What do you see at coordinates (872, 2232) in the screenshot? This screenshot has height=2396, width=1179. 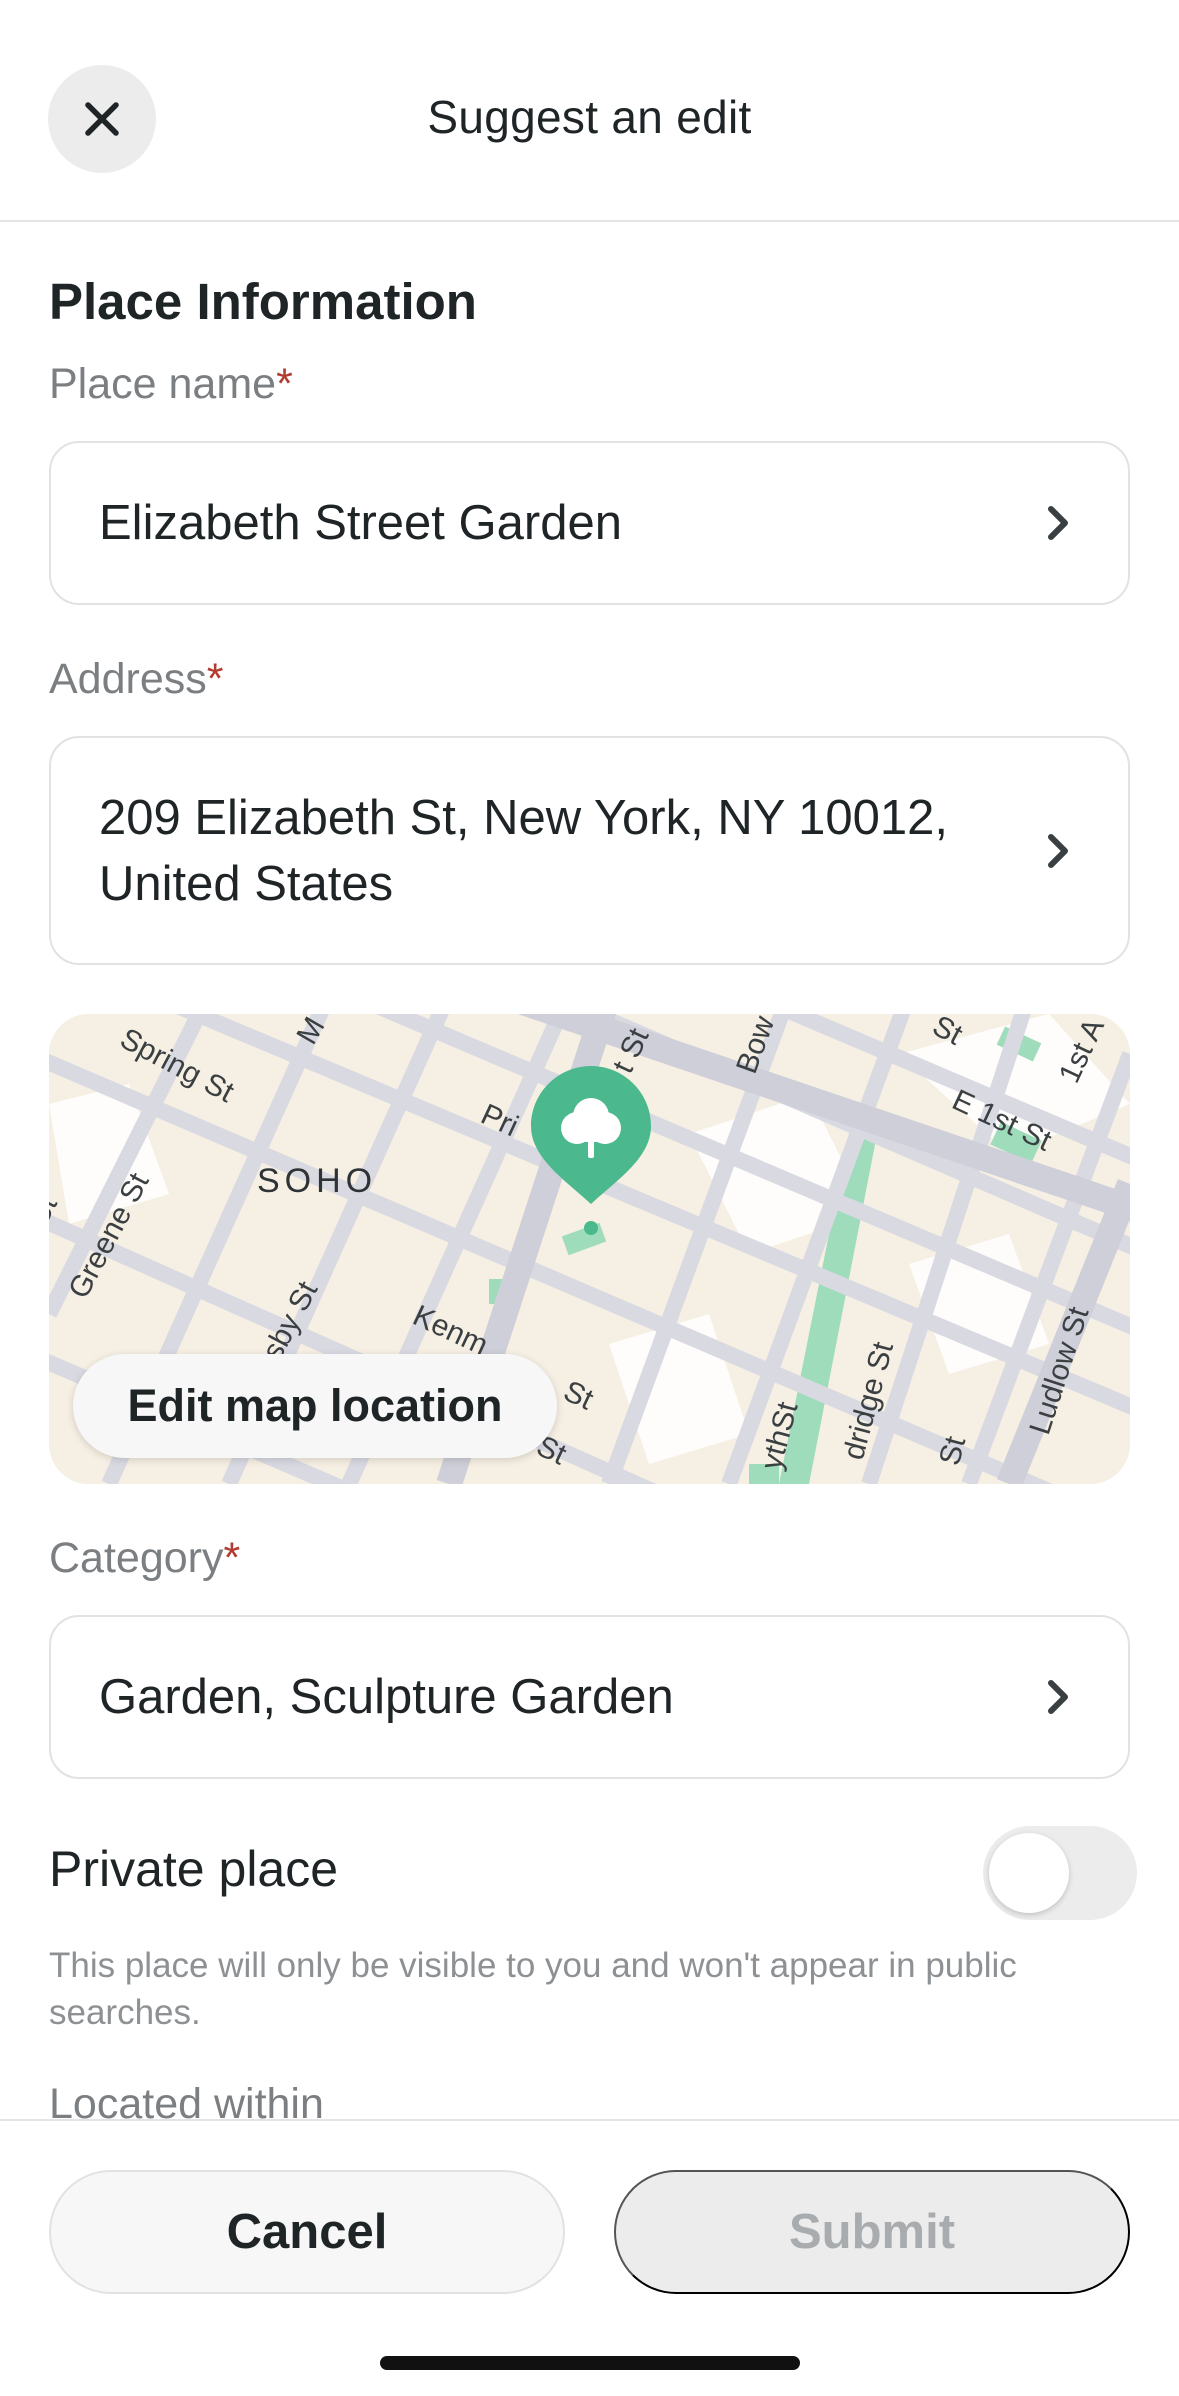 I see `submit-button: Submit` at bounding box center [872, 2232].